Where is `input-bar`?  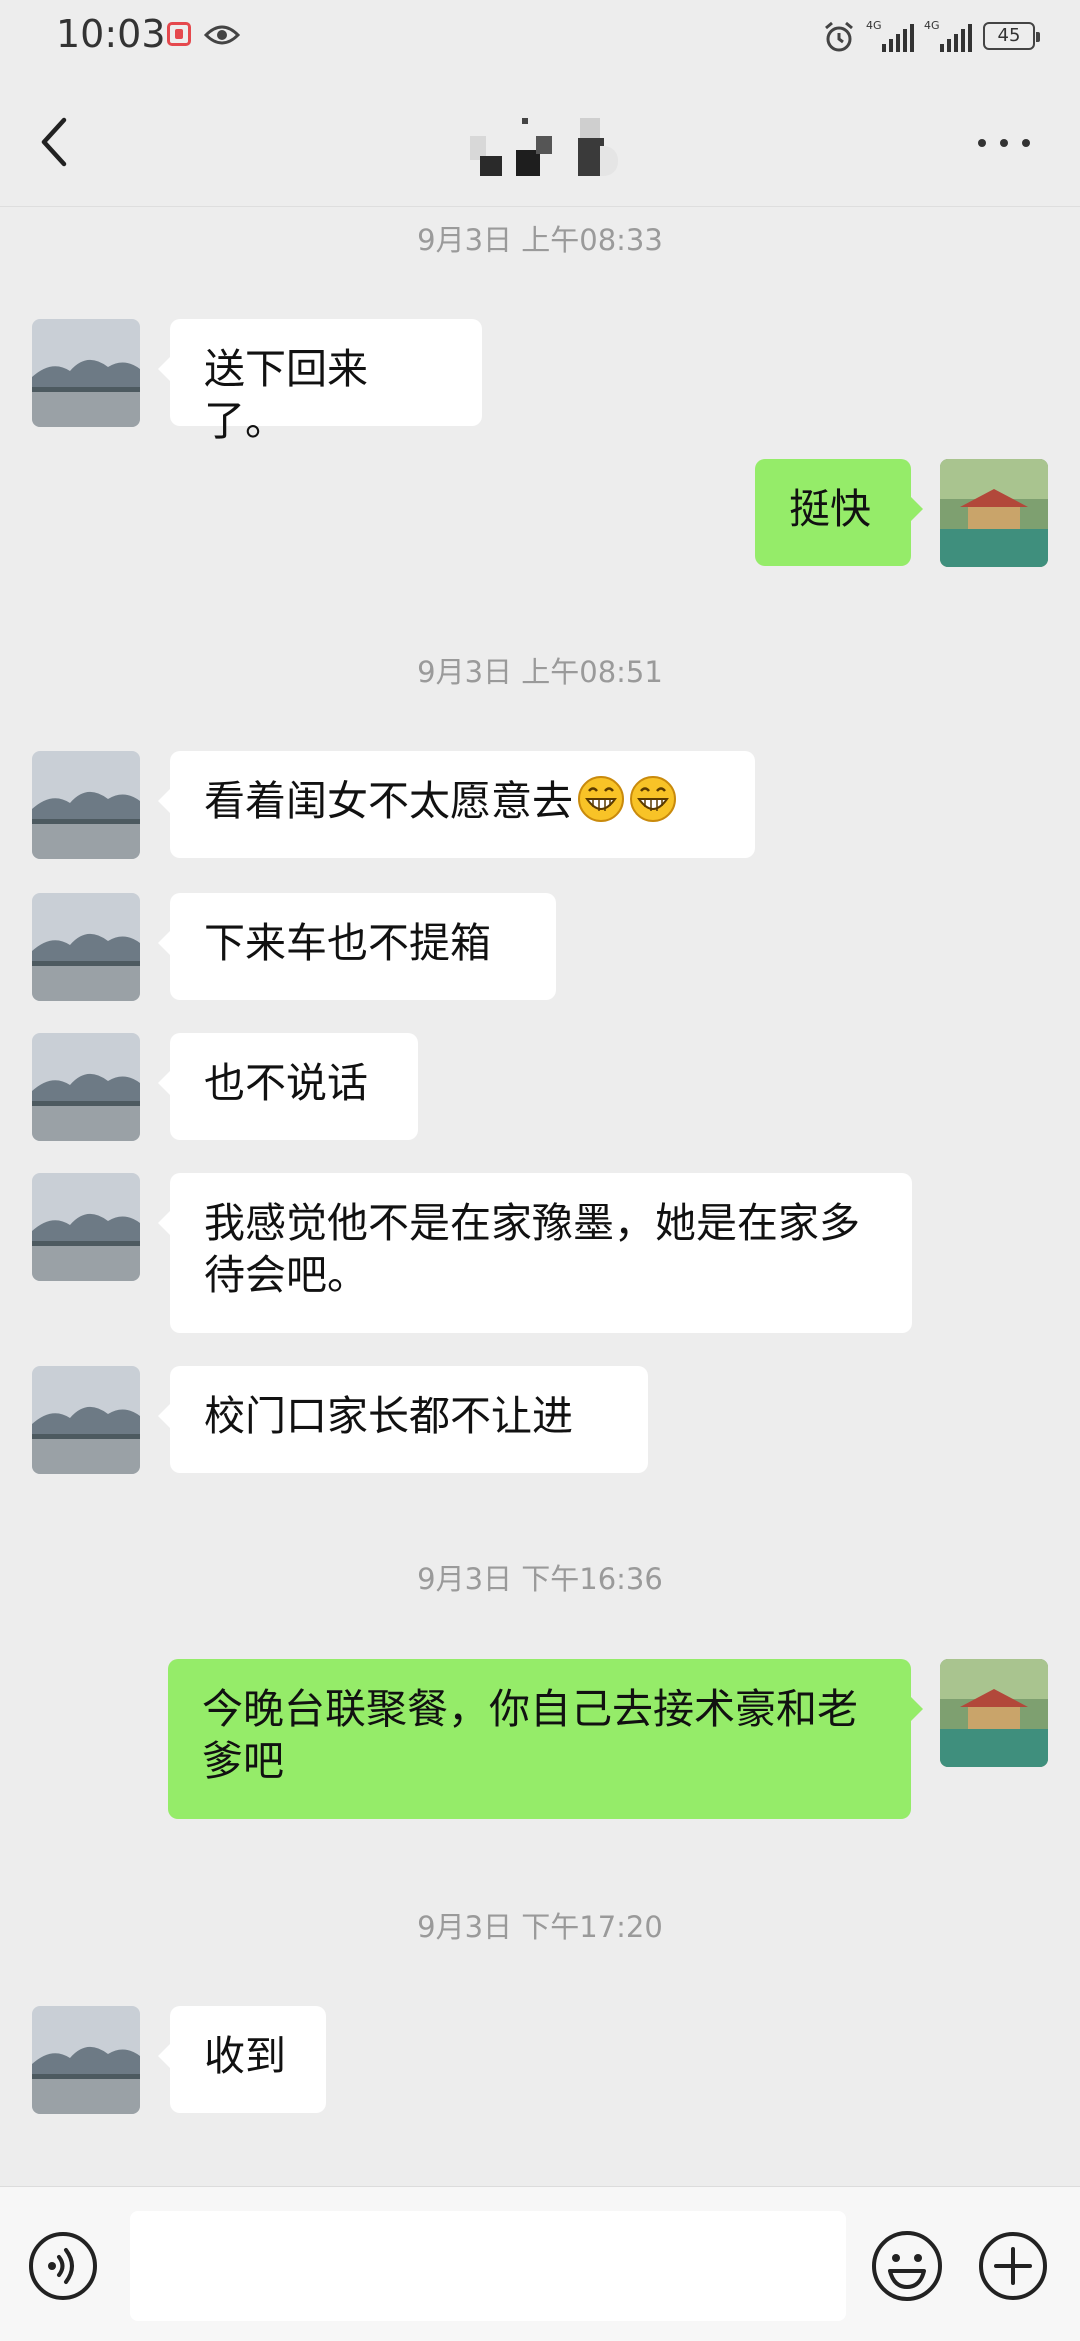 input-bar is located at coordinates (540, 2263).